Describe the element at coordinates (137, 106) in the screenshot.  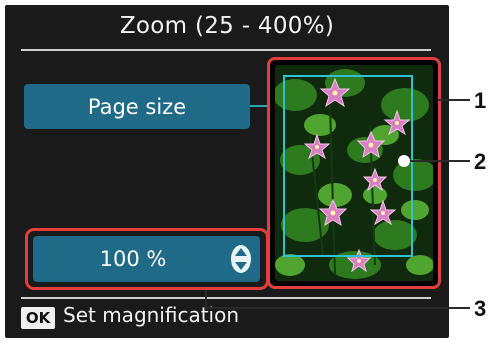
I see `page-size-button: Page size` at that location.